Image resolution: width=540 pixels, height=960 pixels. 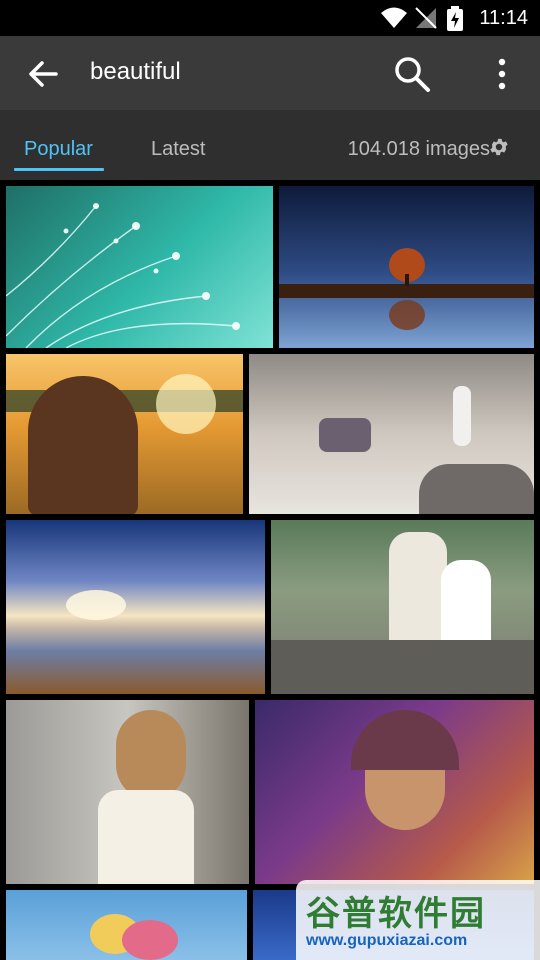 What do you see at coordinates (396, 914) in the screenshot?
I see `watermark-title: 谷普软件园` at bounding box center [396, 914].